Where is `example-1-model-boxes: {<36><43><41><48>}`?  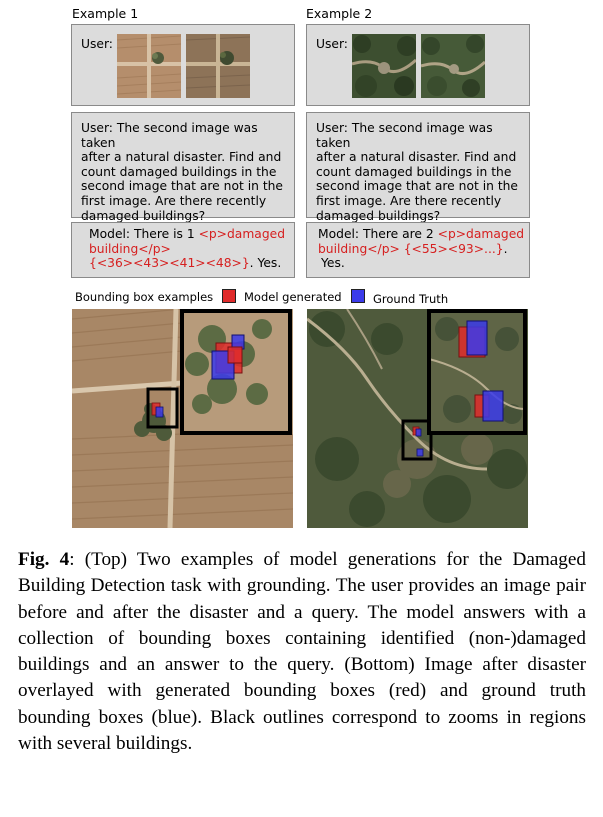 example-1-model-boxes: {<36><43><41><48>} is located at coordinates (169, 263).